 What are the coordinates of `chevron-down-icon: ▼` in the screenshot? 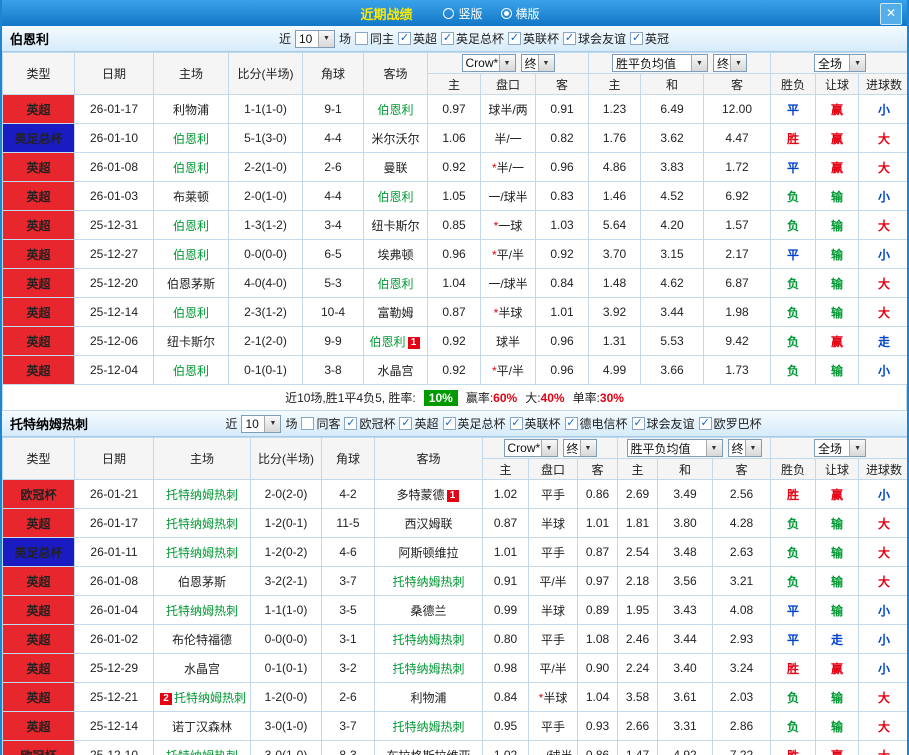 It's located at (506, 63).